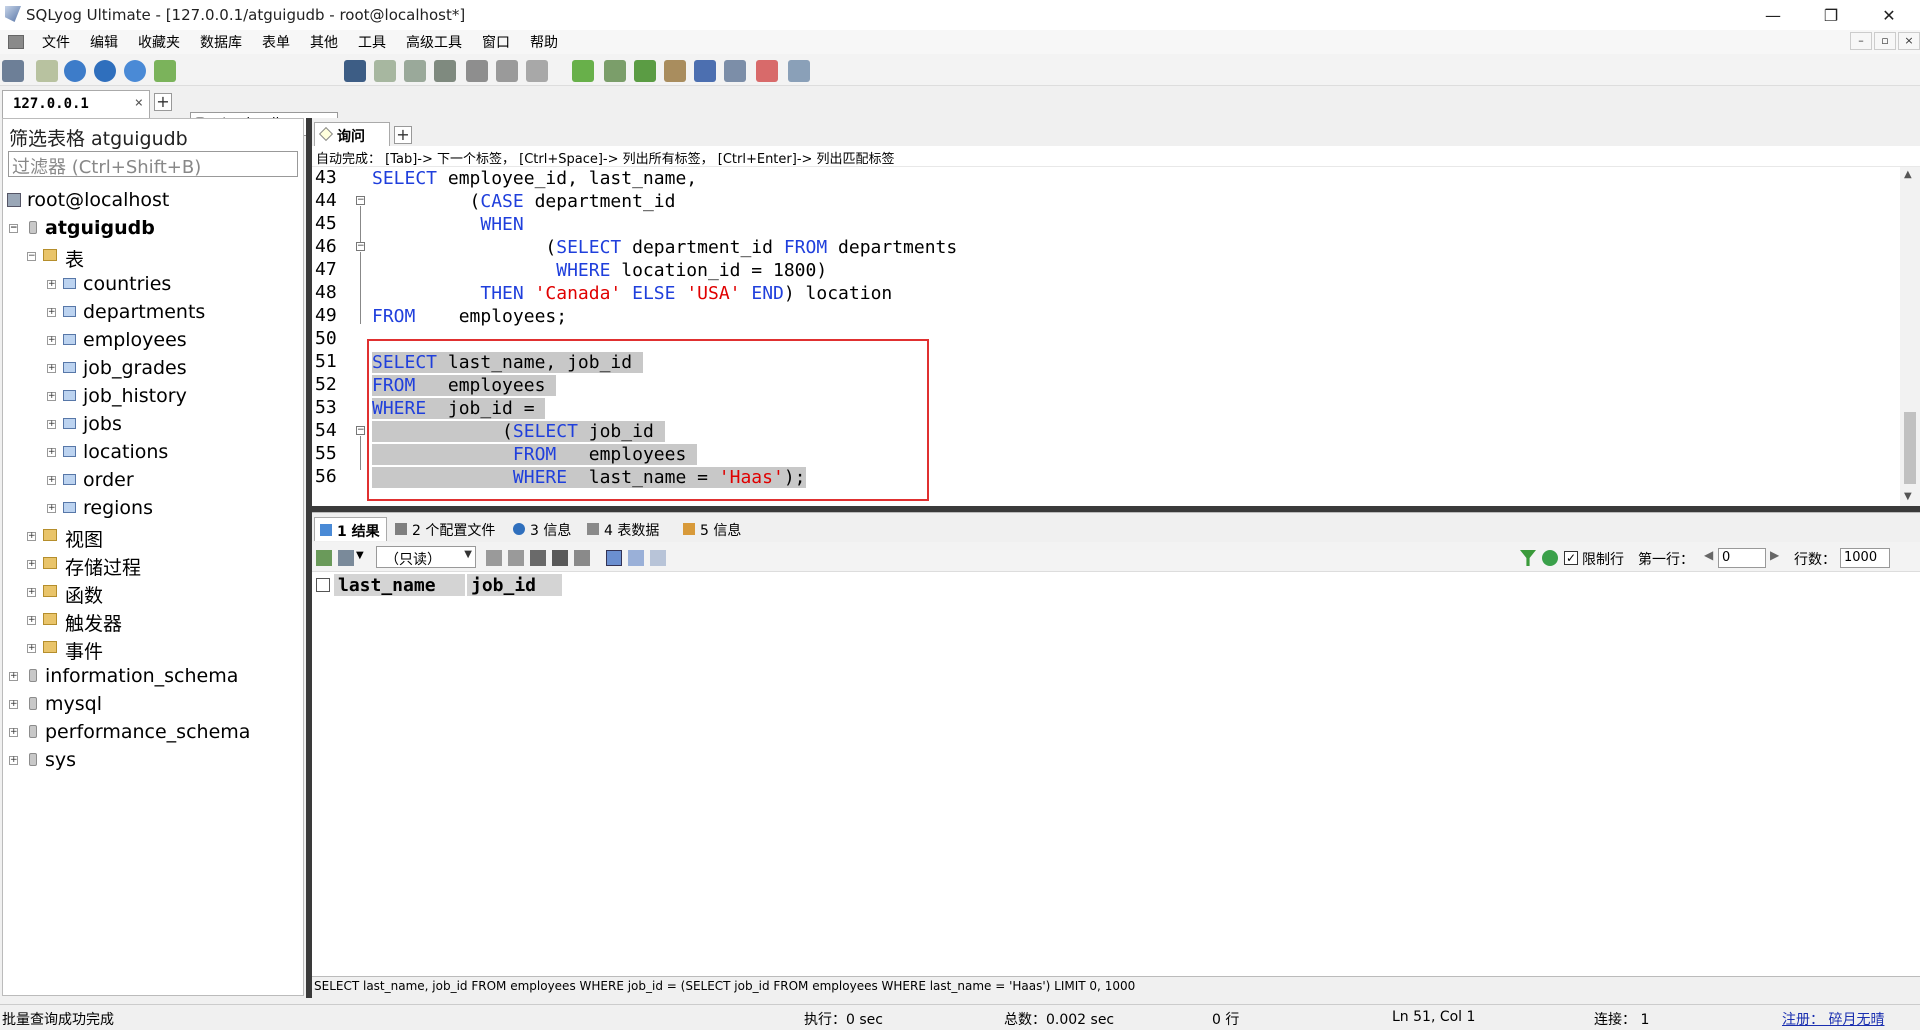  Describe the element at coordinates (645, 71) in the screenshot. I see `sync-icon` at that location.